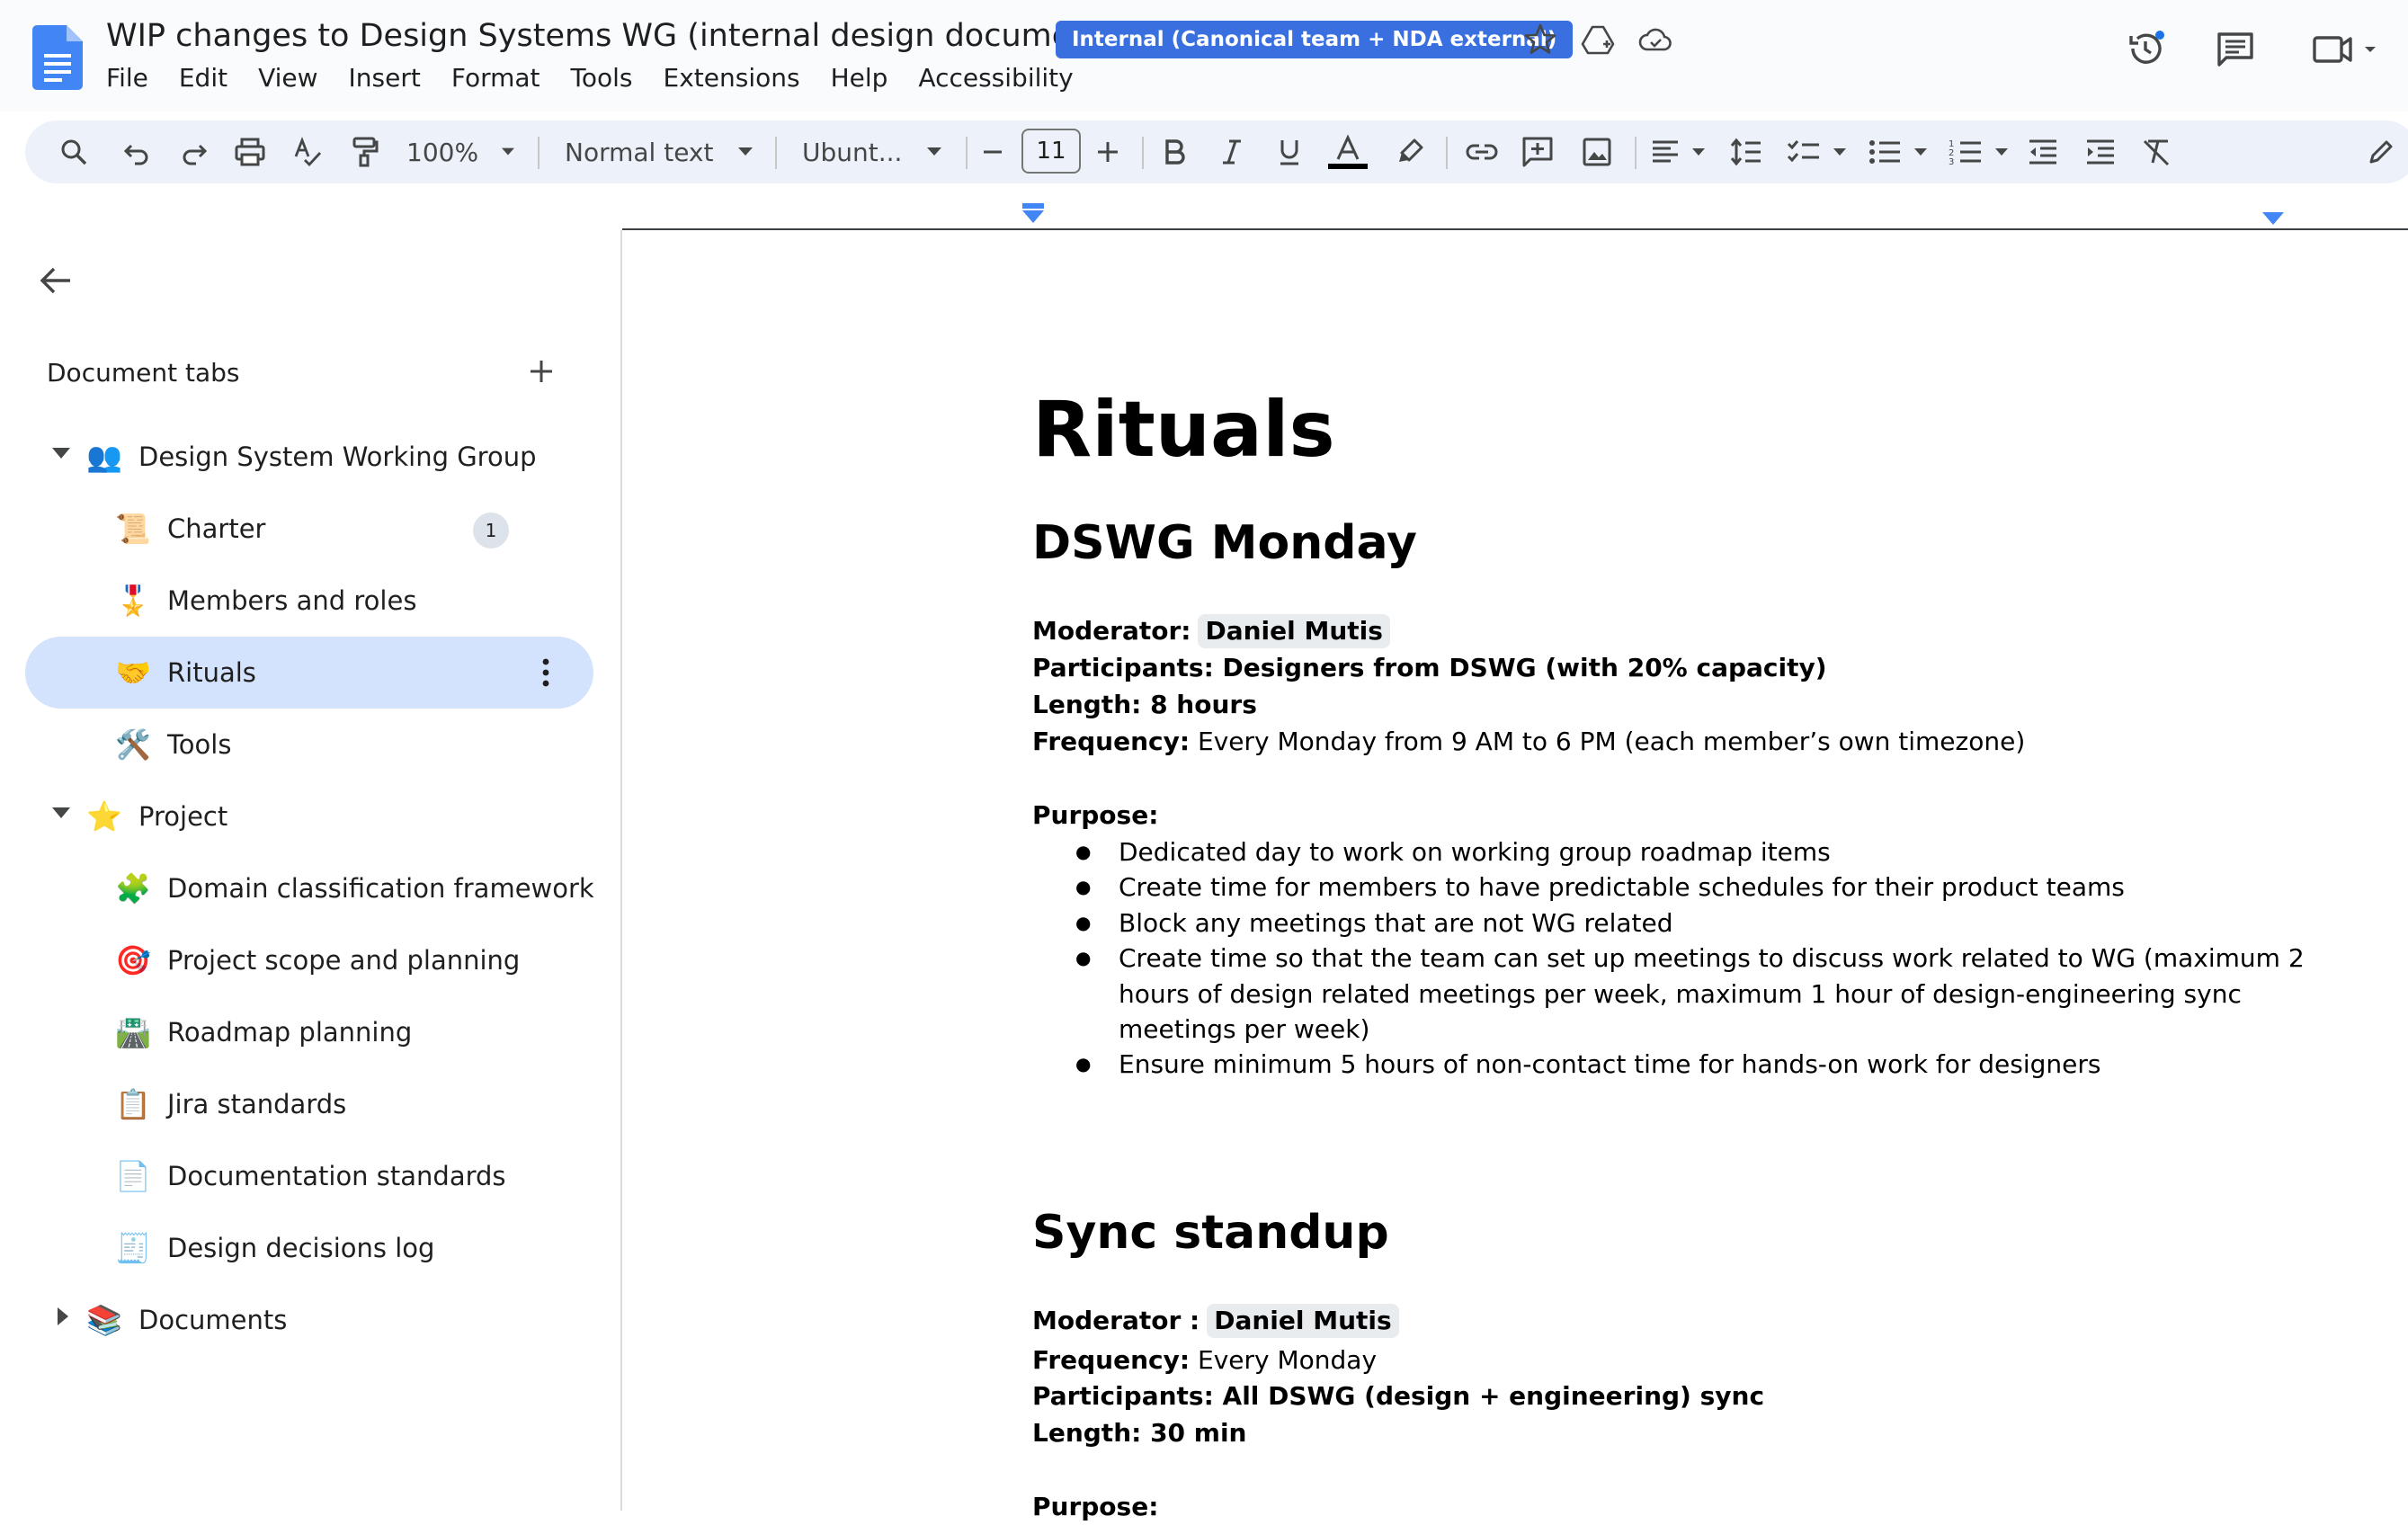 The height and width of the screenshot is (1525, 2408). Describe the element at coordinates (2043, 152) in the screenshot. I see `decrease-indent-button` at that location.